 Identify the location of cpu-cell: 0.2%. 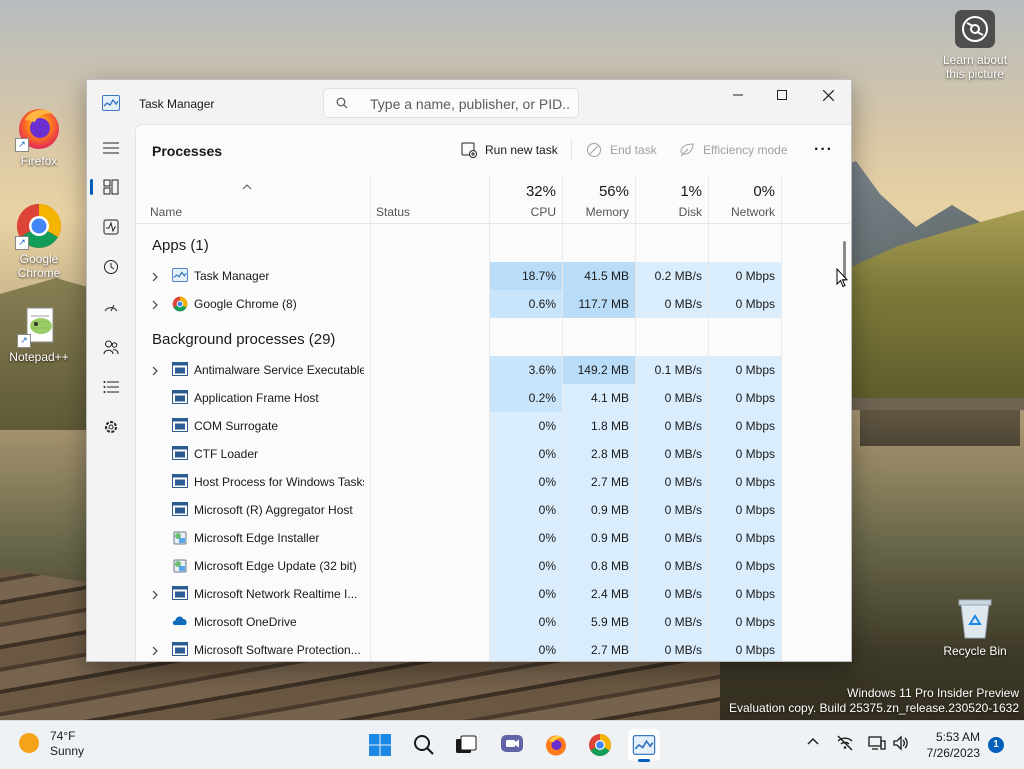
(526, 398).